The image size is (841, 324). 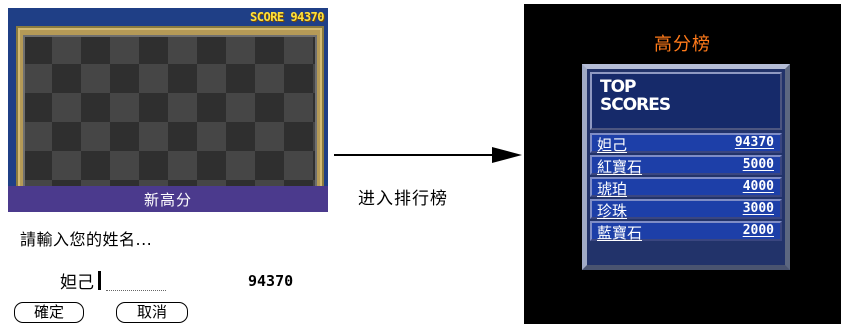 I want to click on score-row: 紅寶石 5000, so click(x=686, y=165).